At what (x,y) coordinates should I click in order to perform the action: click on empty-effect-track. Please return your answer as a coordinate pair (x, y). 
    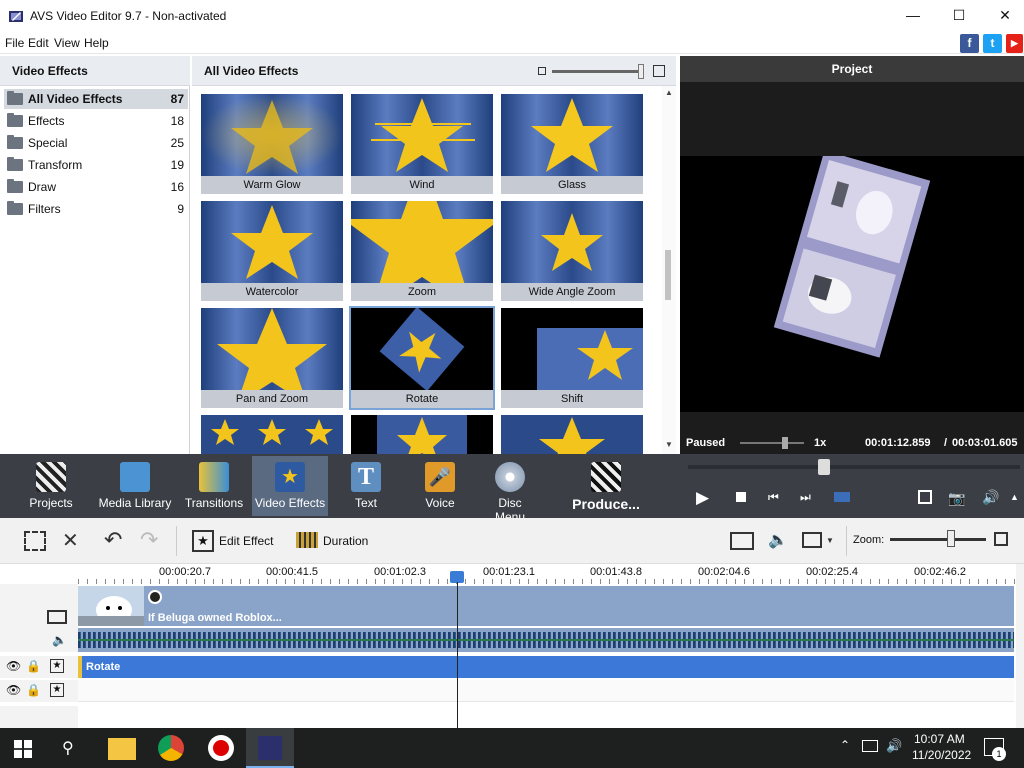
    Looking at the image, I should click on (546, 691).